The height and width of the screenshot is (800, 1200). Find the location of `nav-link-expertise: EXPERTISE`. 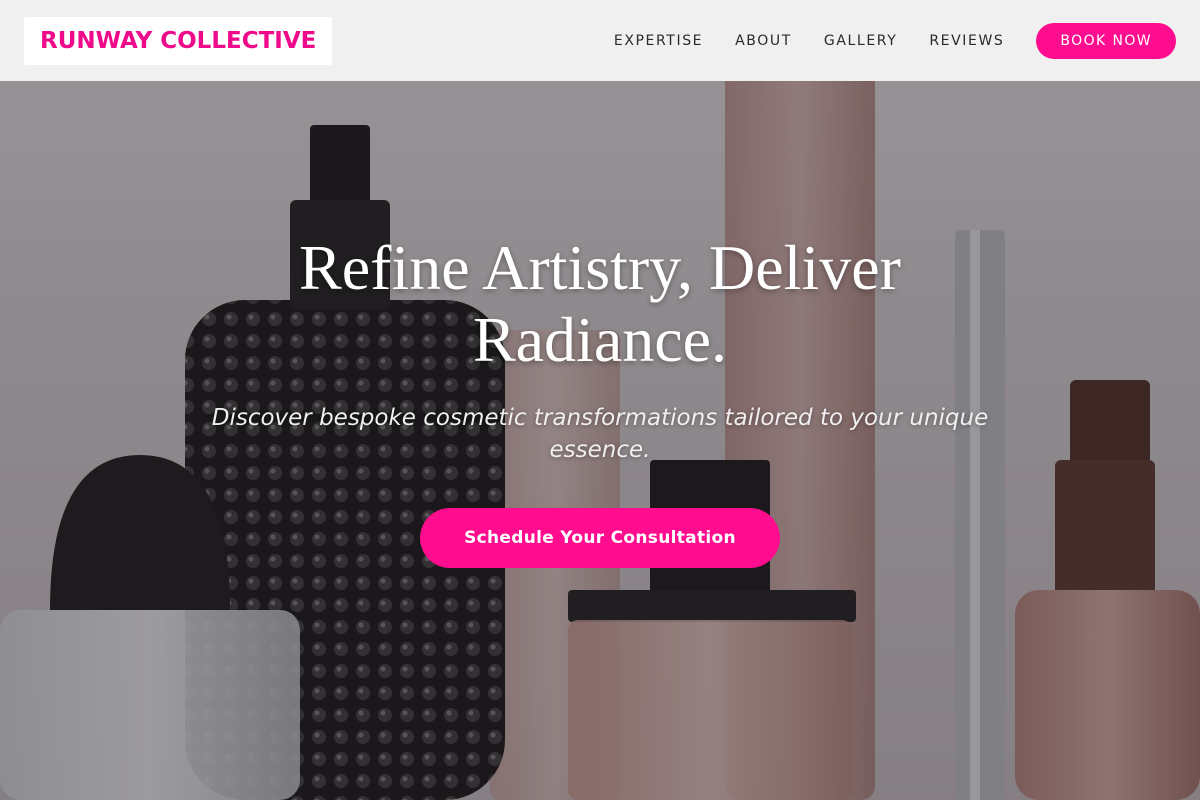

nav-link-expertise: EXPERTISE is located at coordinates (658, 41).